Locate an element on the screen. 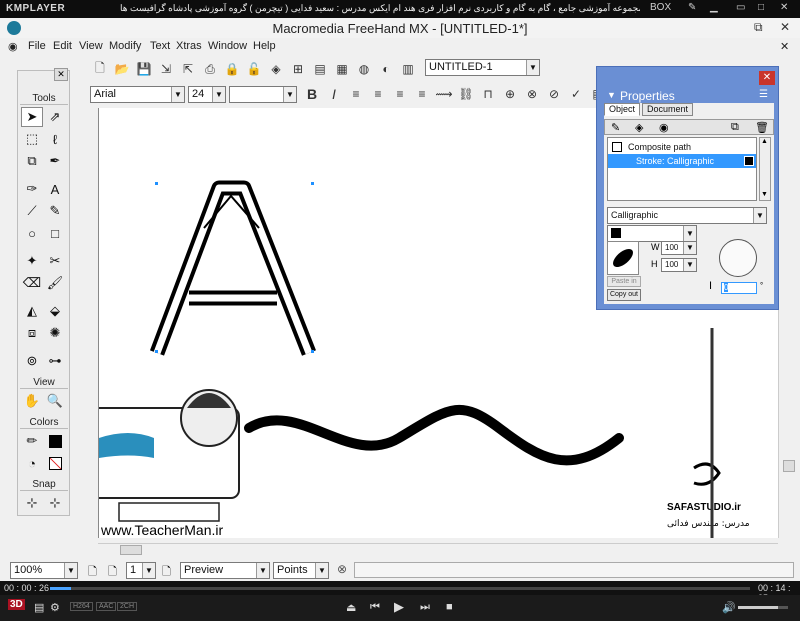  eraser-tool-icon: ⌫ is located at coordinates (32, 283).